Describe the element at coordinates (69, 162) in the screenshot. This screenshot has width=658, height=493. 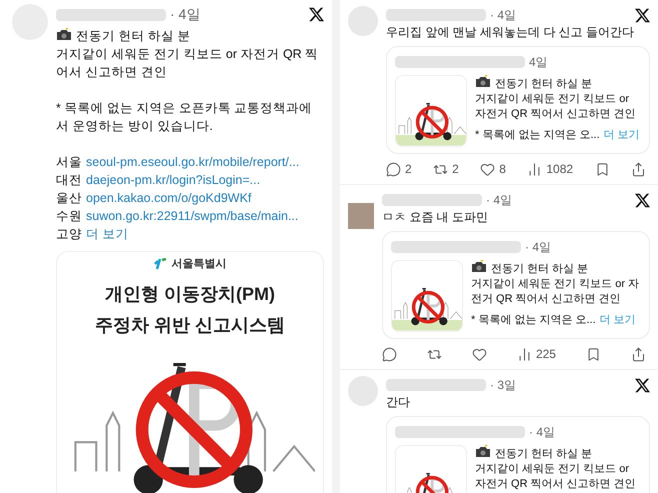
I see `city-label: 서울` at that location.